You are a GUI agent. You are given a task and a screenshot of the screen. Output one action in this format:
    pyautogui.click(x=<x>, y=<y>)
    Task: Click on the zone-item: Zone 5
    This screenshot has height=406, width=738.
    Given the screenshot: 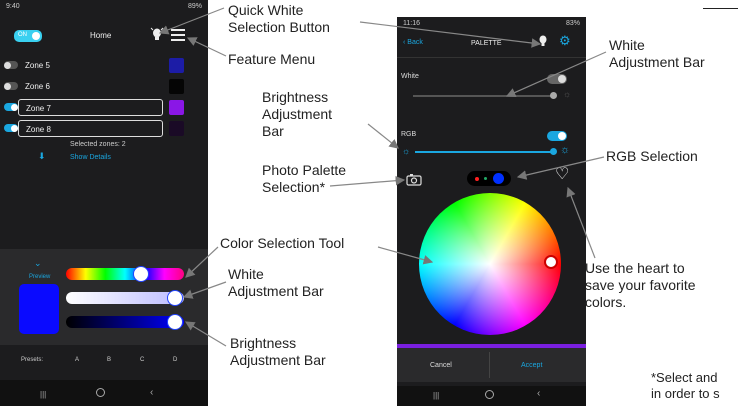 What is the action you would take?
    pyautogui.click(x=90, y=65)
    